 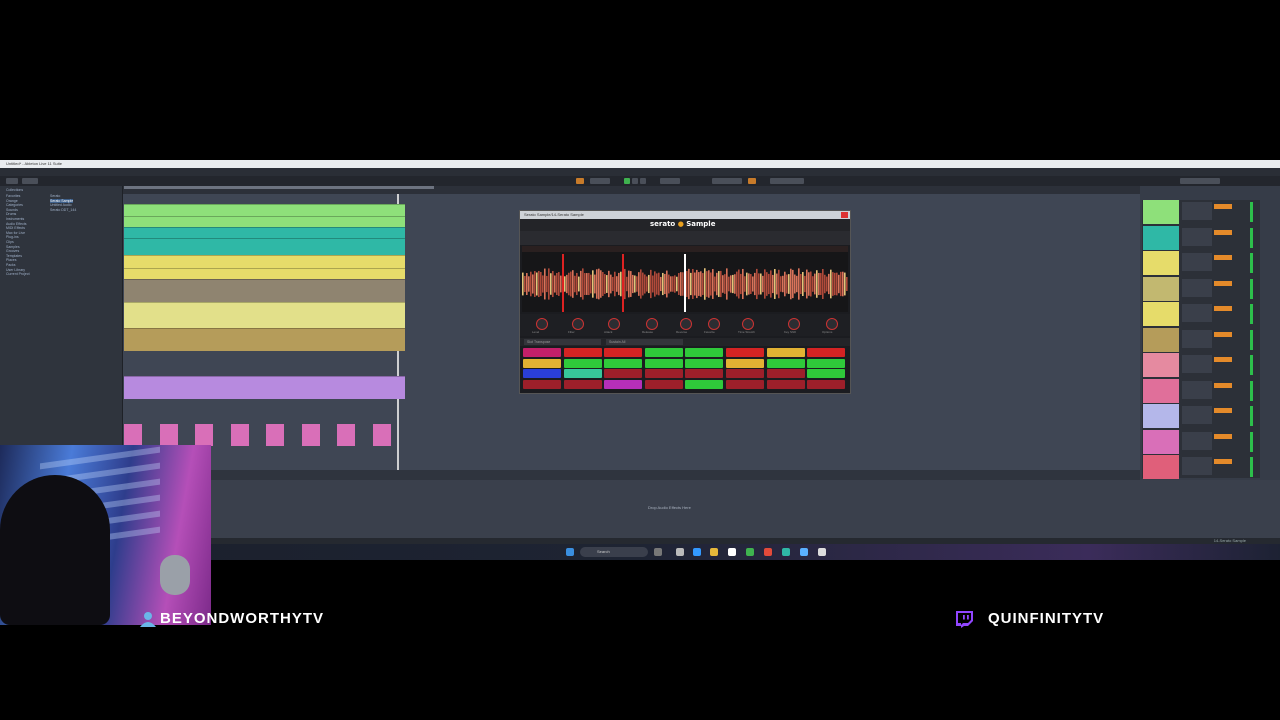 I want to click on browser-file: Serato Sample, so click(x=62, y=200).